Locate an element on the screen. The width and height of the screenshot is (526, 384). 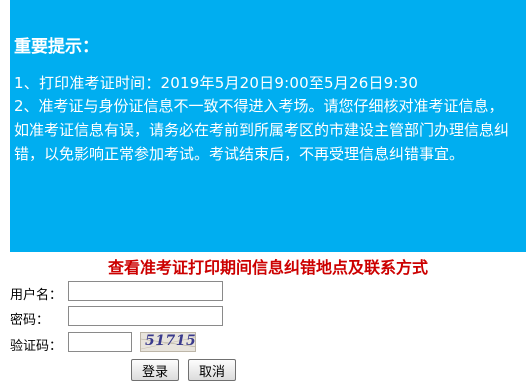
username-label: 用户名： is located at coordinates (36, 295).